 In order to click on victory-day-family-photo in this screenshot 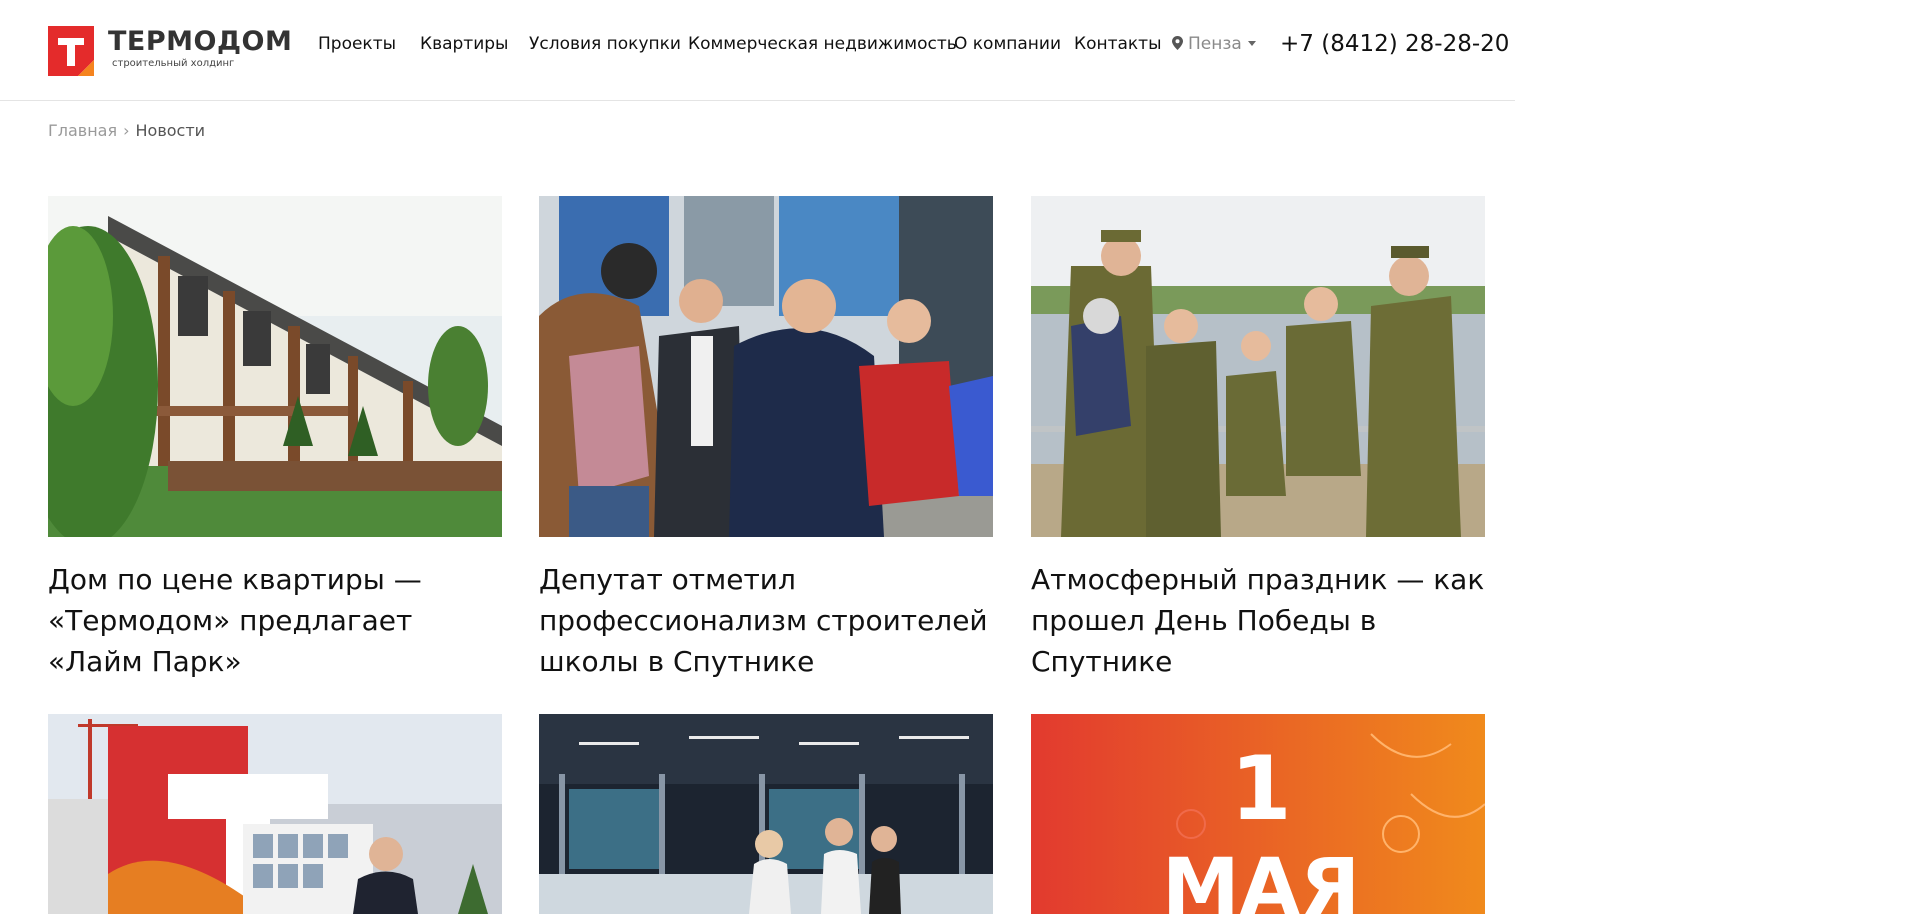, I will do `click(1258, 366)`.